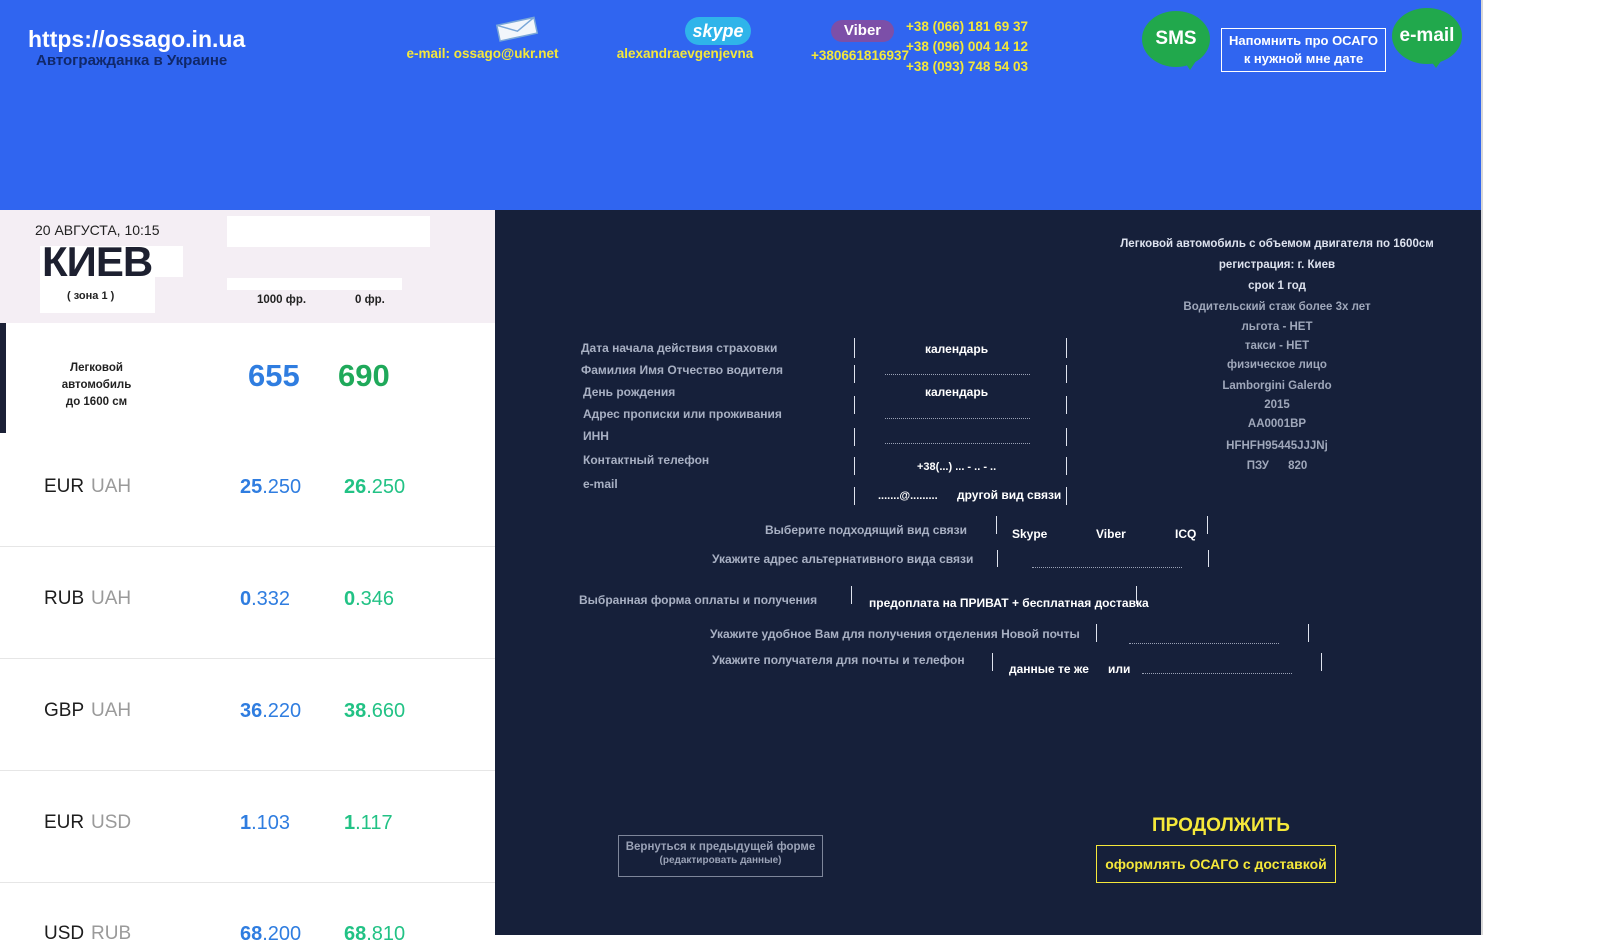 The image size is (1602, 946). I want to click on price-no-franchise: 690, so click(364, 375).